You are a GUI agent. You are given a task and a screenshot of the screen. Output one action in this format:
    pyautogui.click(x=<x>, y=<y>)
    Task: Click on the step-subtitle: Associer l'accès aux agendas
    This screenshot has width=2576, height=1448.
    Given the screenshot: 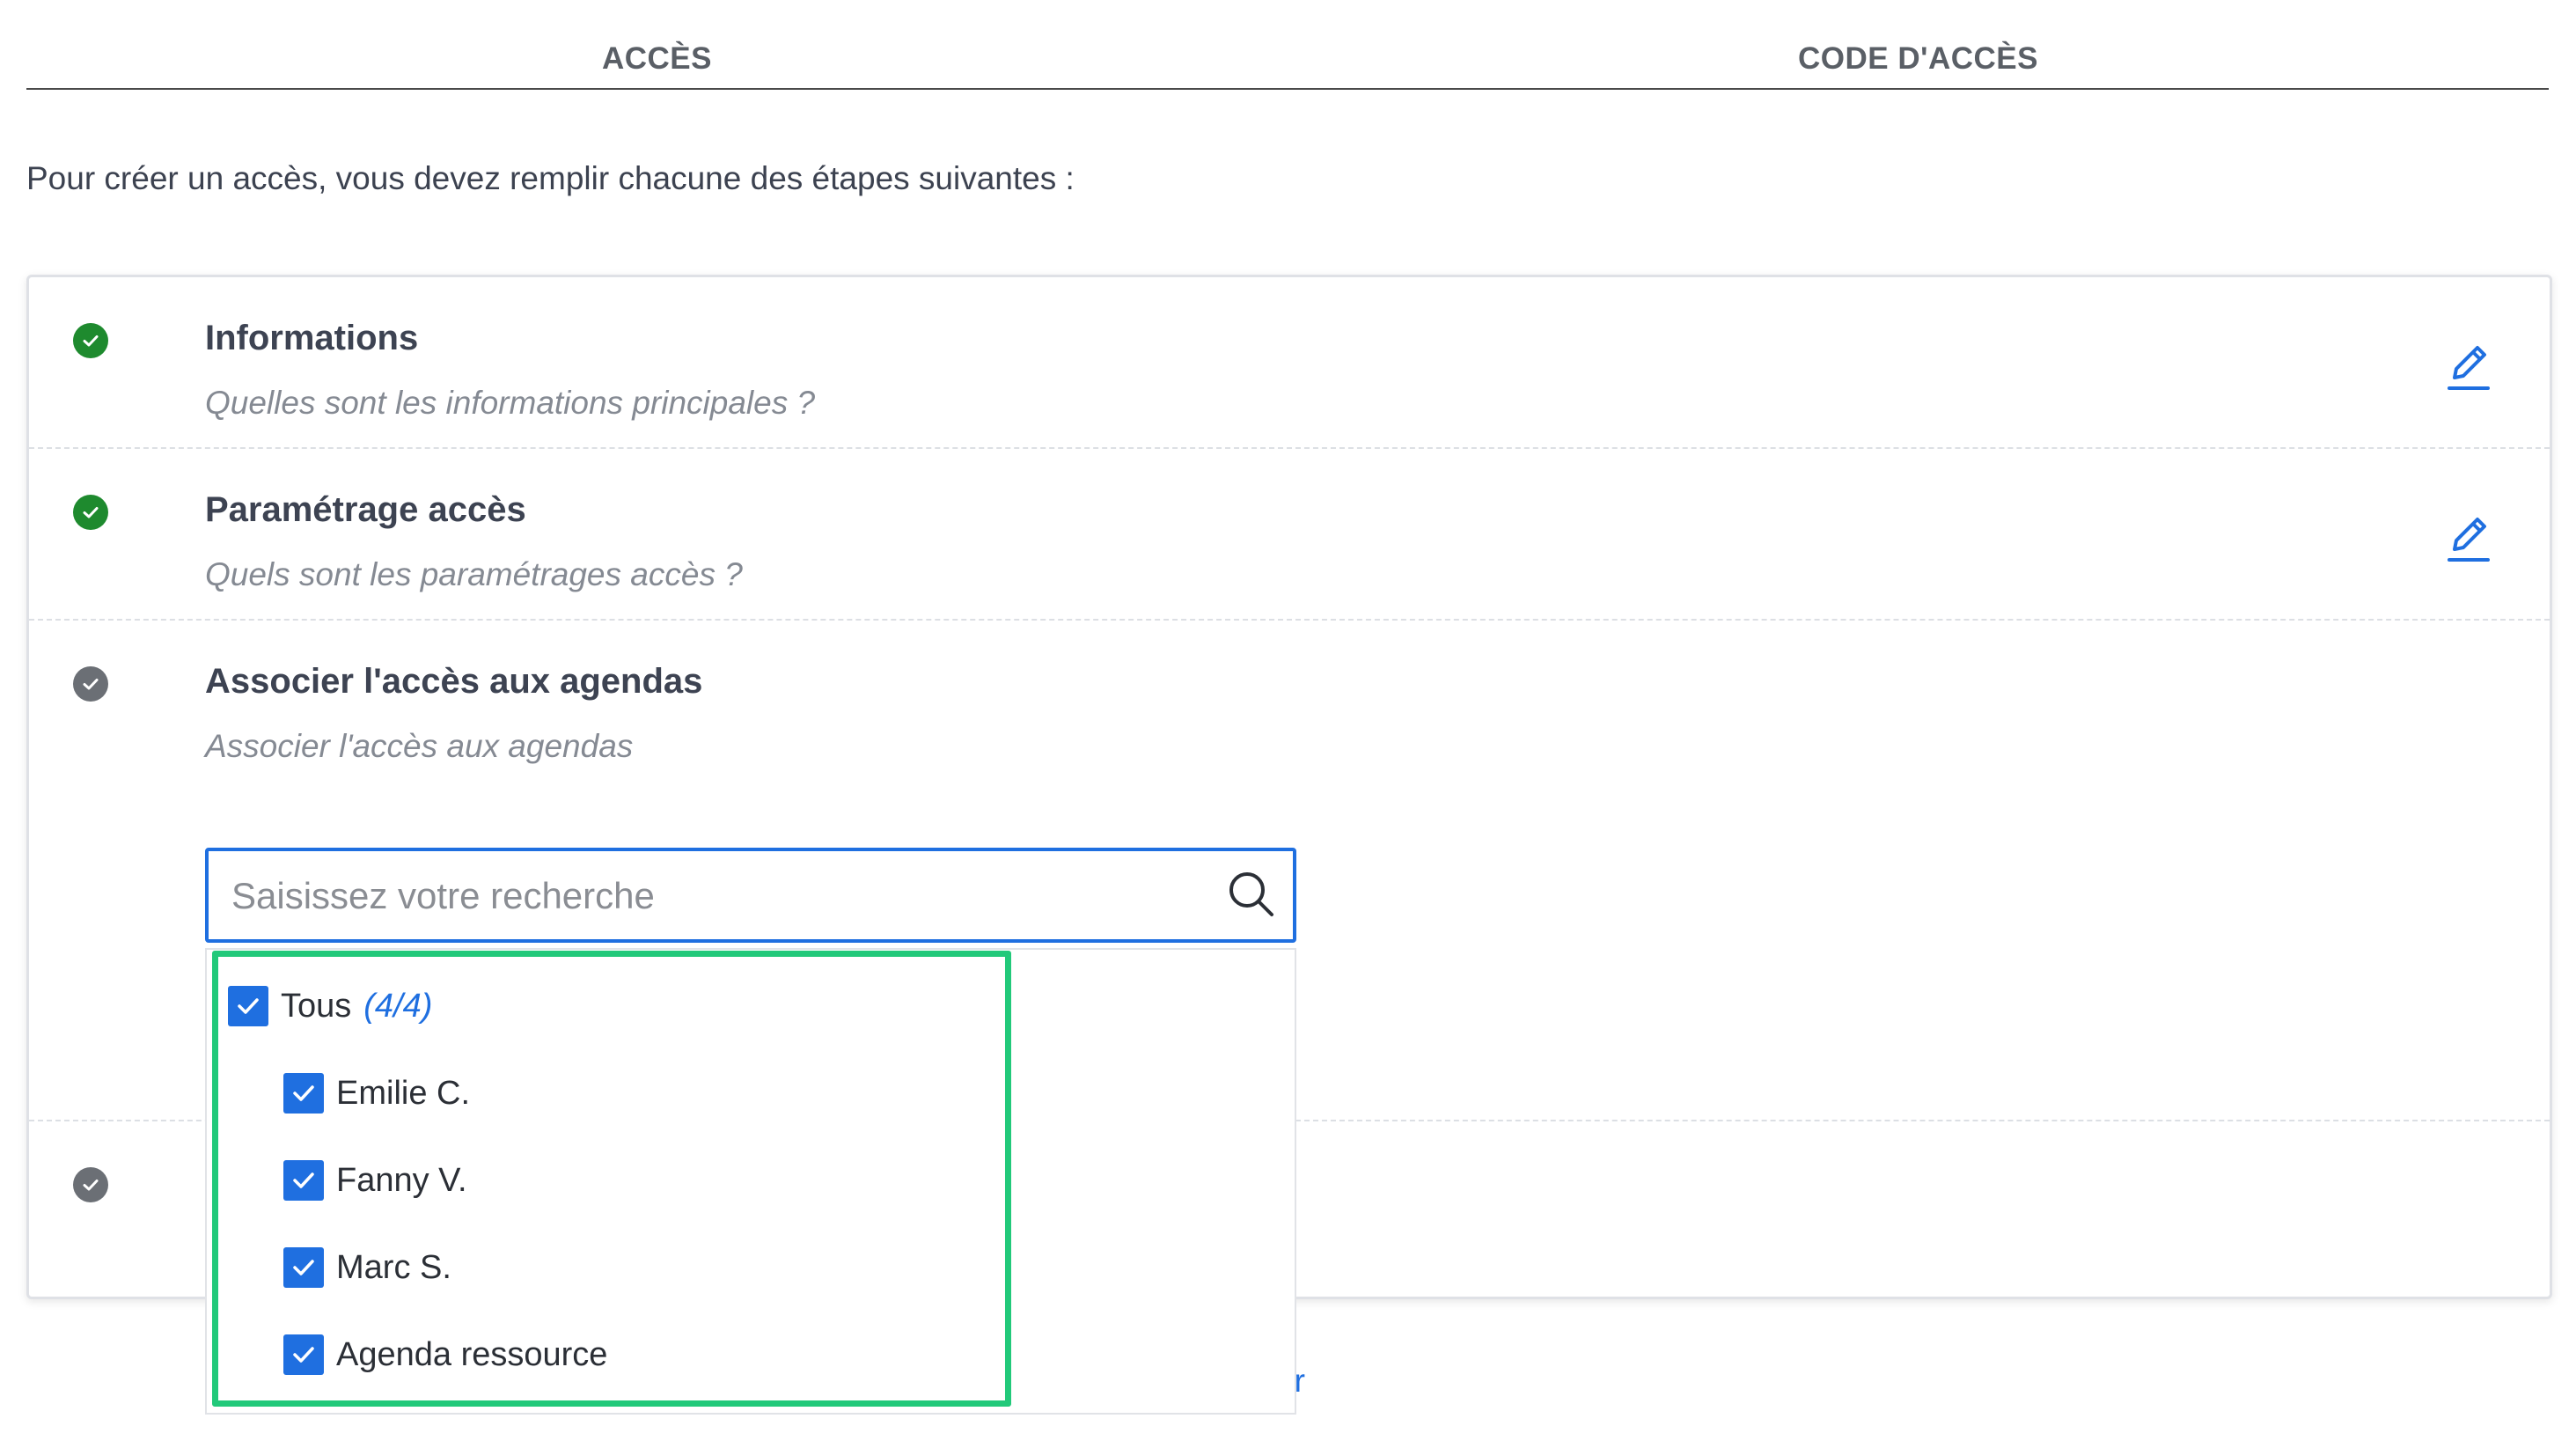 What is the action you would take?
    pyautogui.click(x=419, y=746)
    